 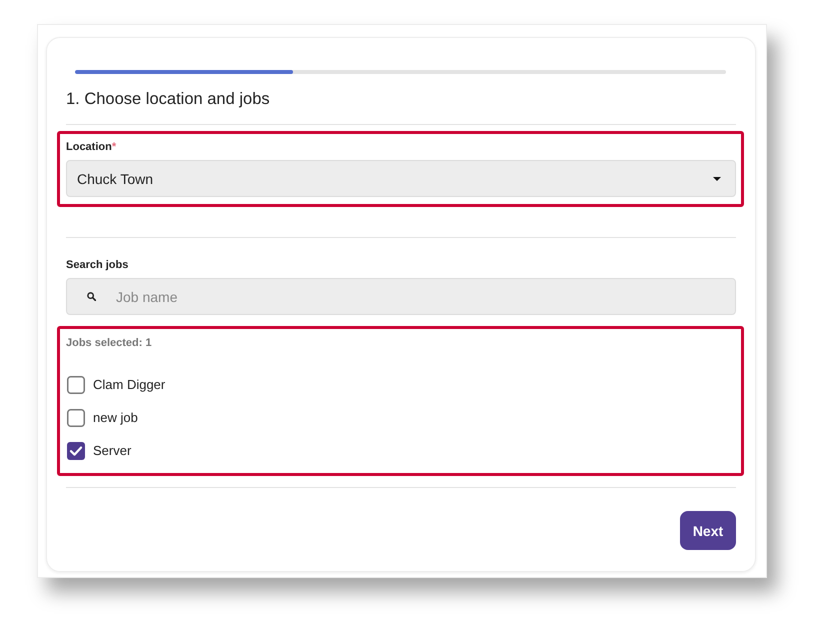 I want to click on search-field: Job name, so click(x=401, y=296).